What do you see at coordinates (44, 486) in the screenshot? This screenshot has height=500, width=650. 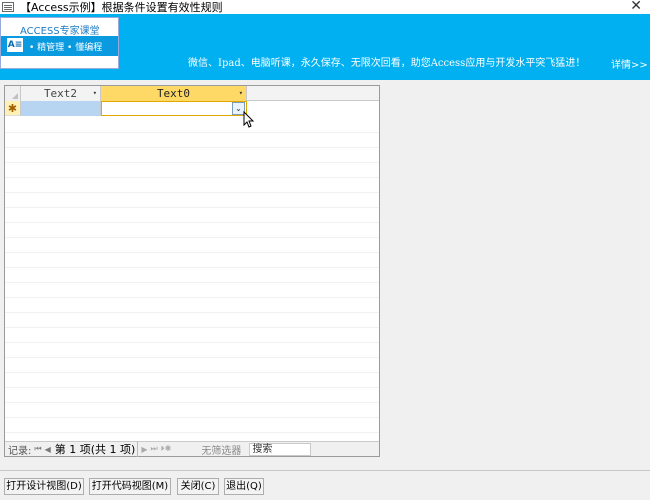 I see `open-design-view-button: 打开设计视图(D)` at bounding box center [44, 486].